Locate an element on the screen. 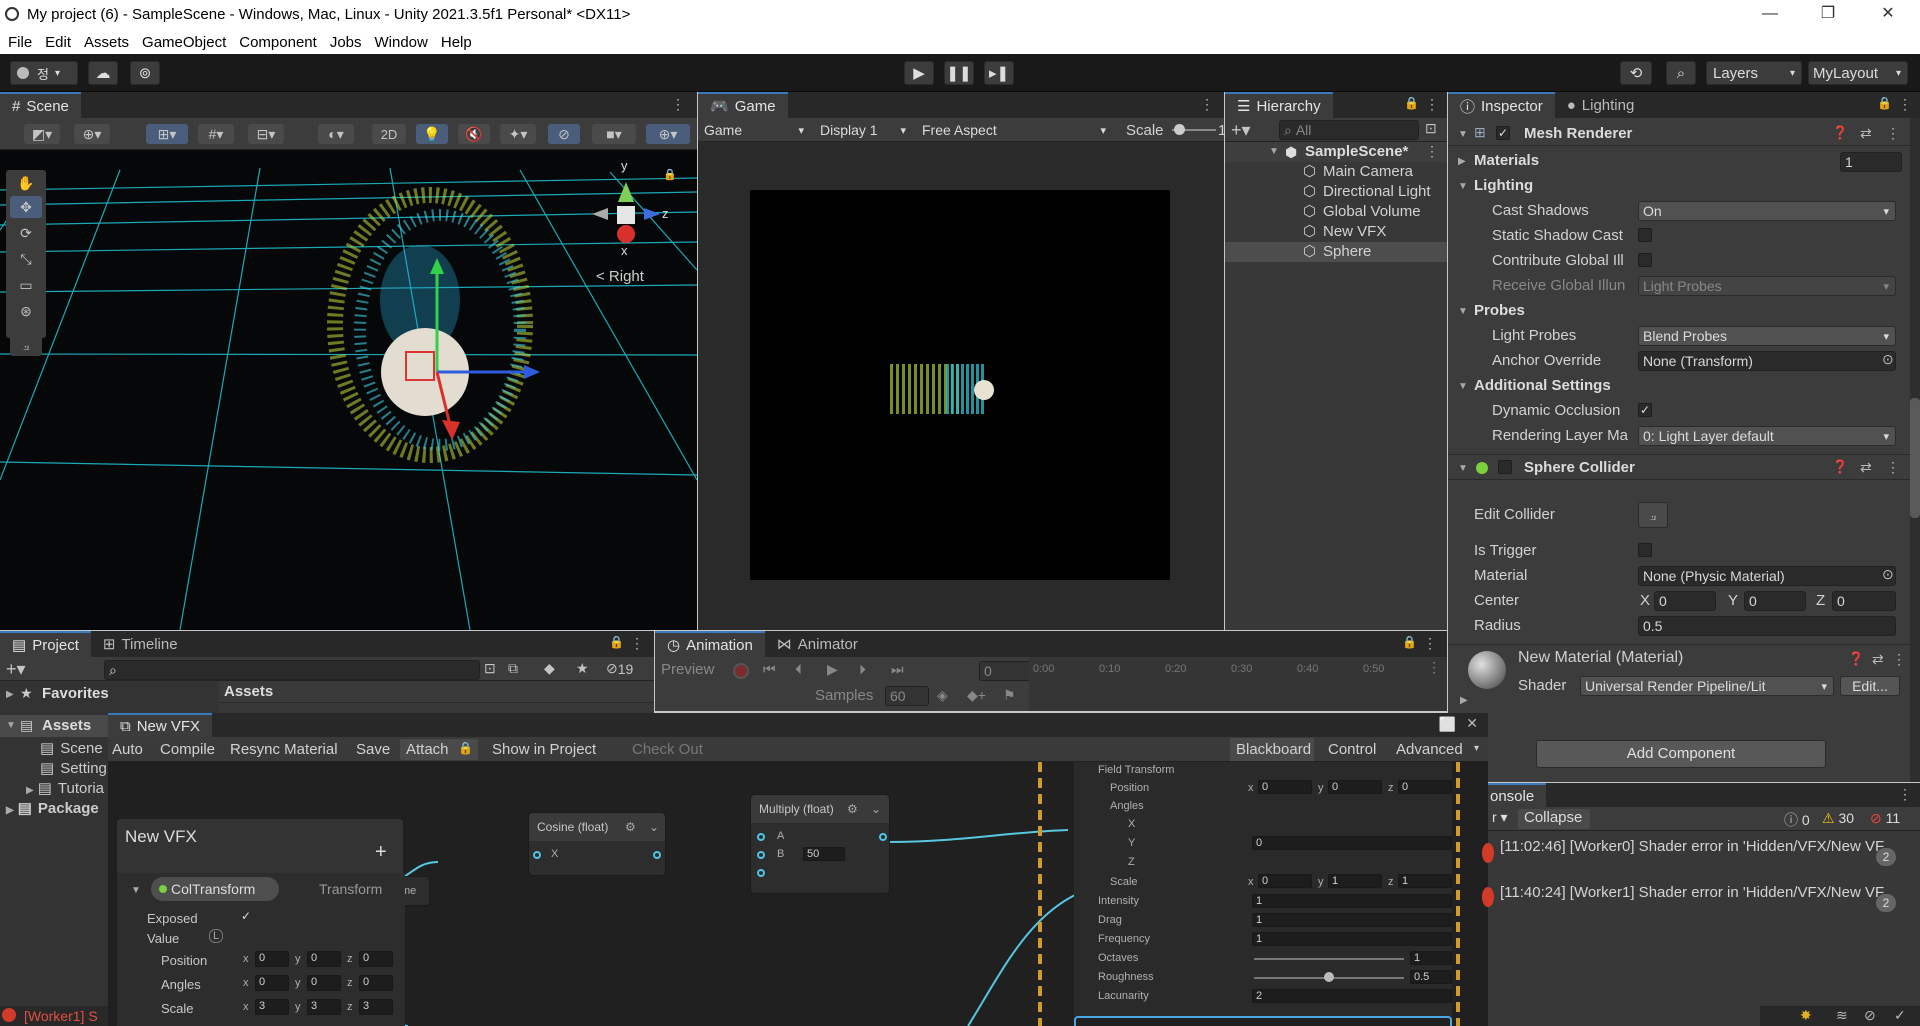 Image resolution: width=1920 pixels, height=1026 pixels. error-filter-toggle: ⊘ 11 is located at coordinates (1885, 818).